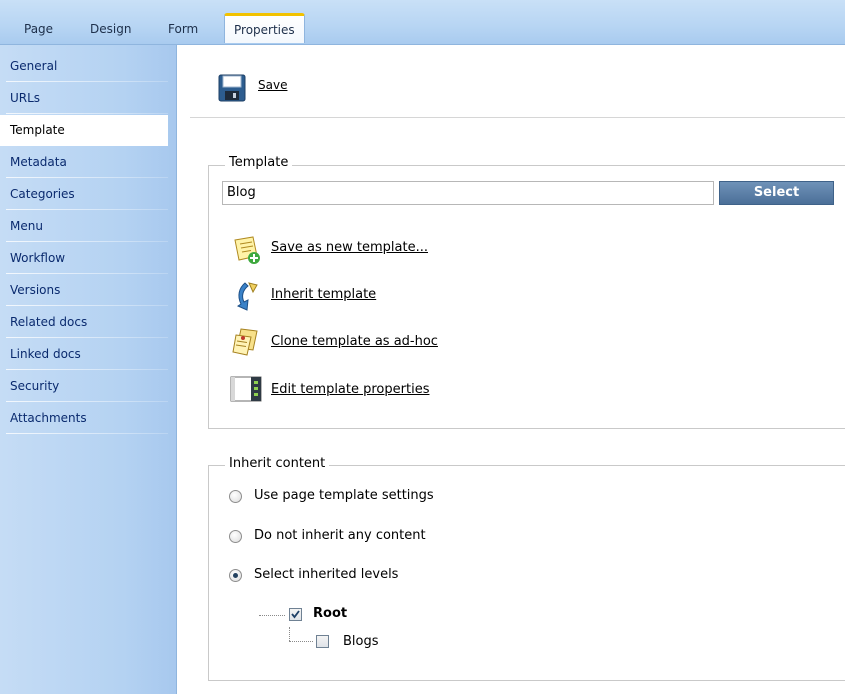 Image resolution: width=845 pixels, height=694 pixels. Describe the element at coordinates (84, 226) in the screenshot. I see `sidebar-item-menu: Menu` at that location.